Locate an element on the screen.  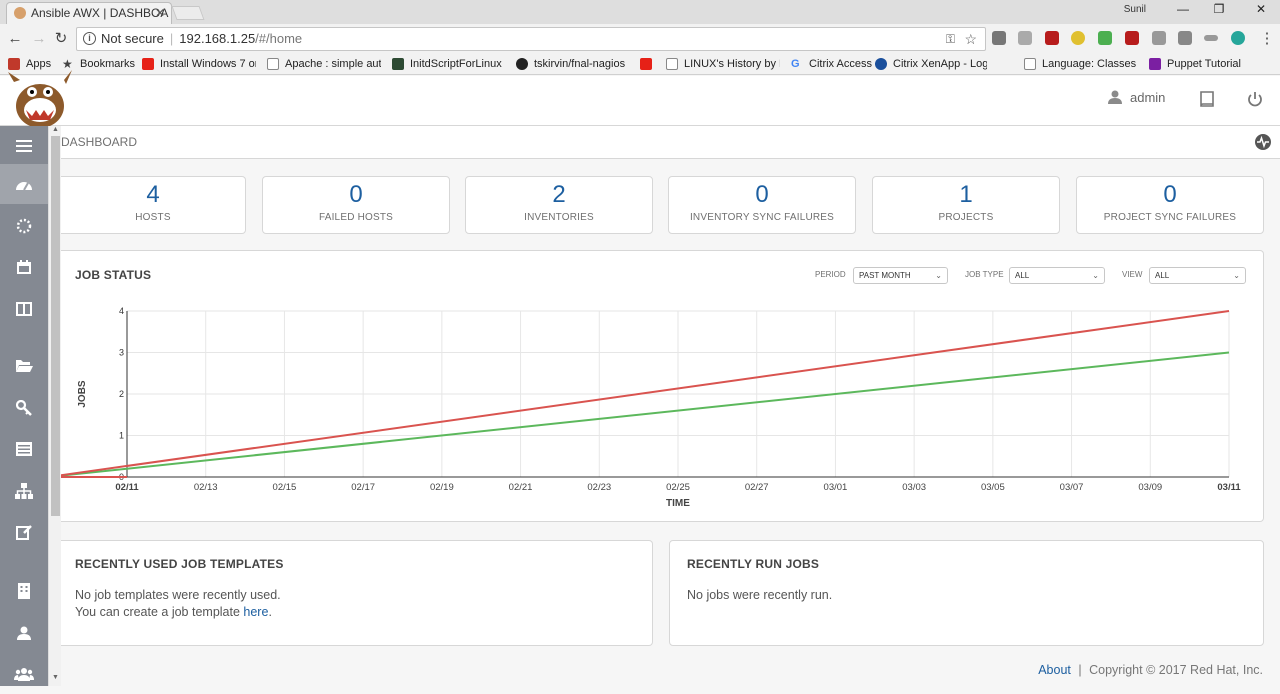
inventory-sync-failures-label: INVENTORY SYNC FAILURES is located at coordinates (762, 217).